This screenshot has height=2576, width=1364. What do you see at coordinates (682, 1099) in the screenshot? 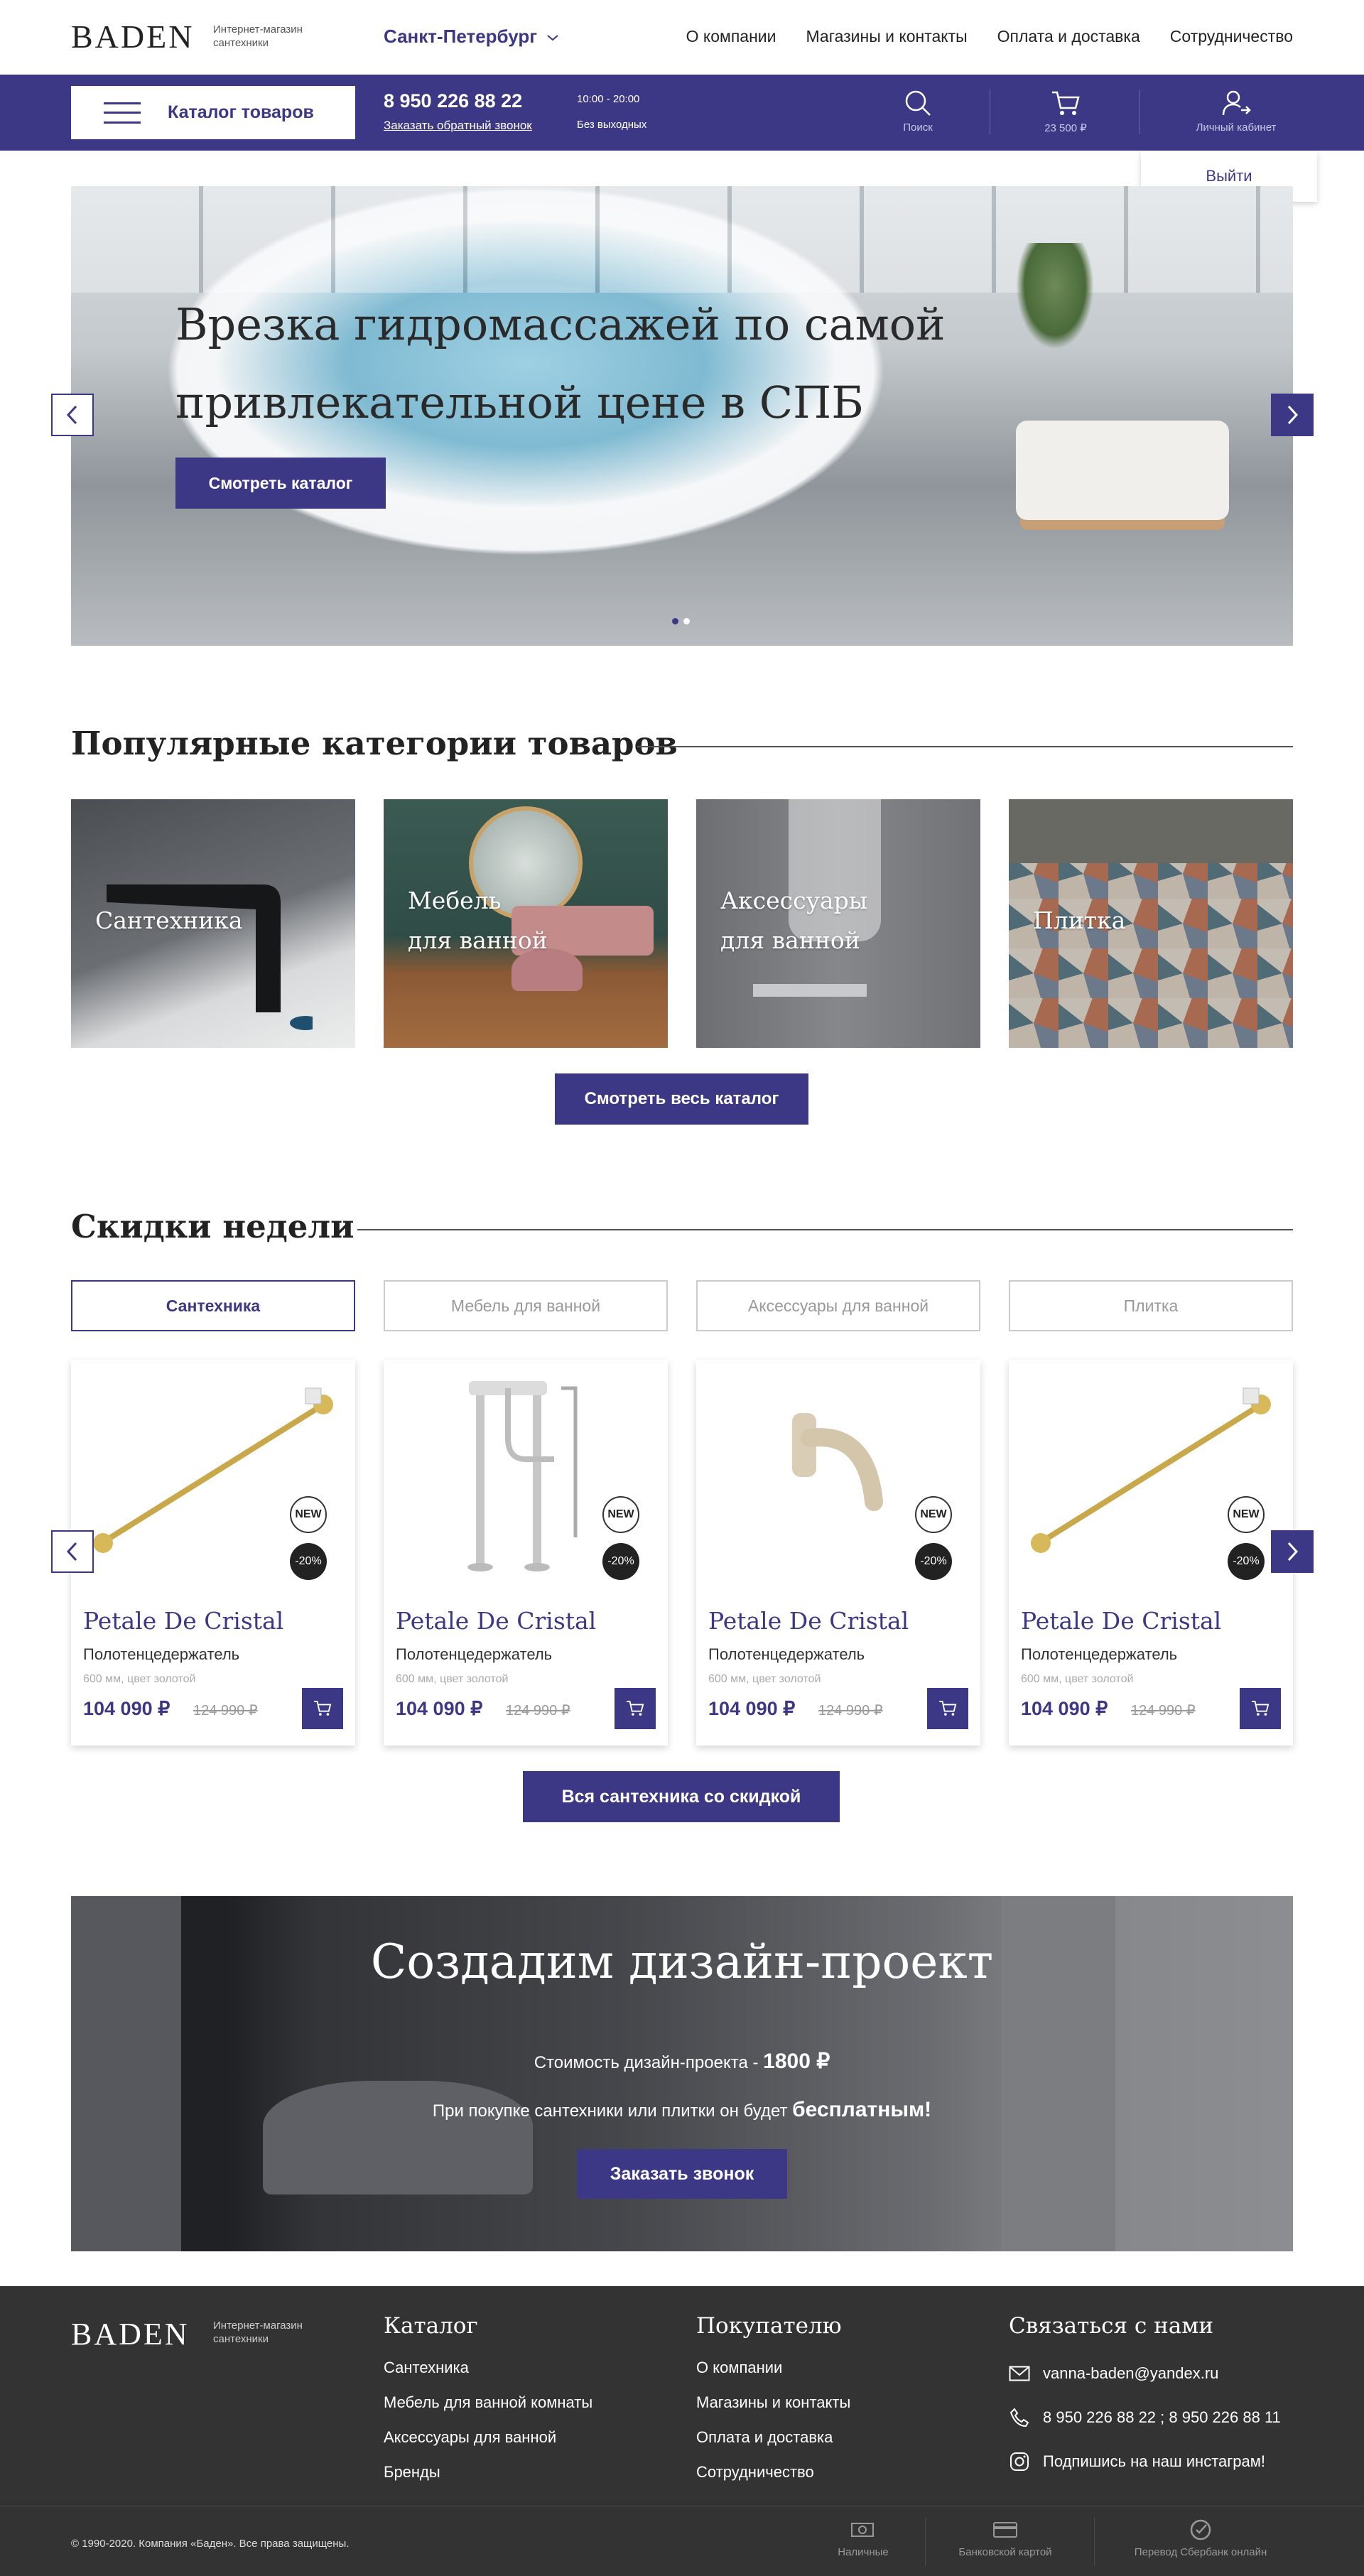
I see `view-all-catalog-button: Смотреть весь каталог` at bounding box center [682, 1099].